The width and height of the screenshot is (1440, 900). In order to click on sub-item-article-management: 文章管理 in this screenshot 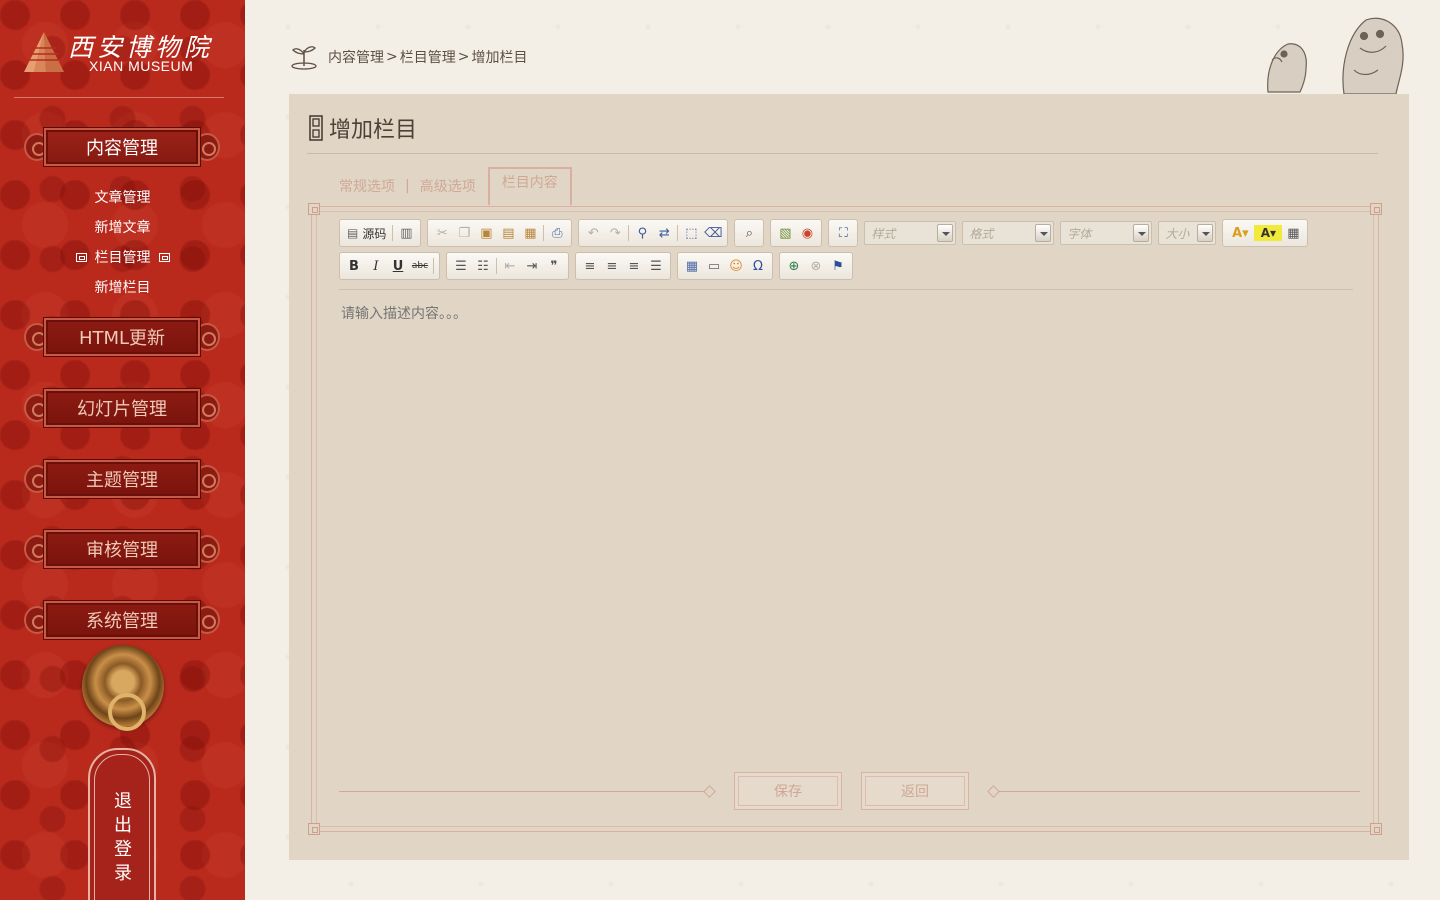, I will do `click(122, 201)`.